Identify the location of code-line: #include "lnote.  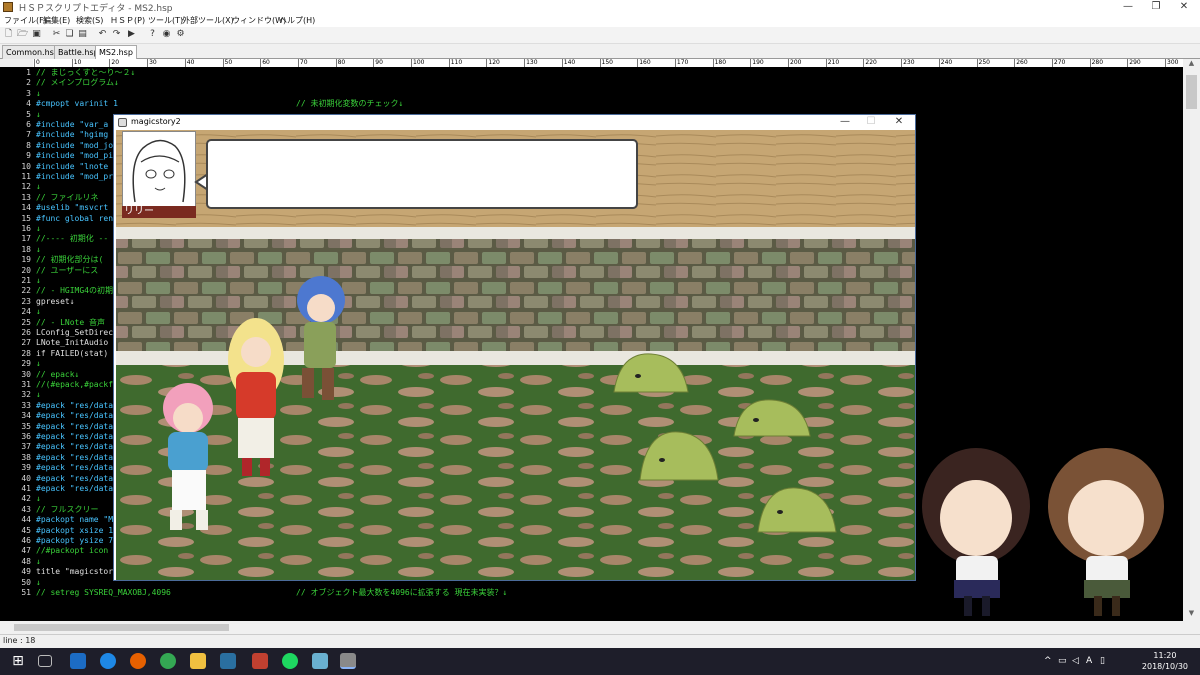
(72, 167).